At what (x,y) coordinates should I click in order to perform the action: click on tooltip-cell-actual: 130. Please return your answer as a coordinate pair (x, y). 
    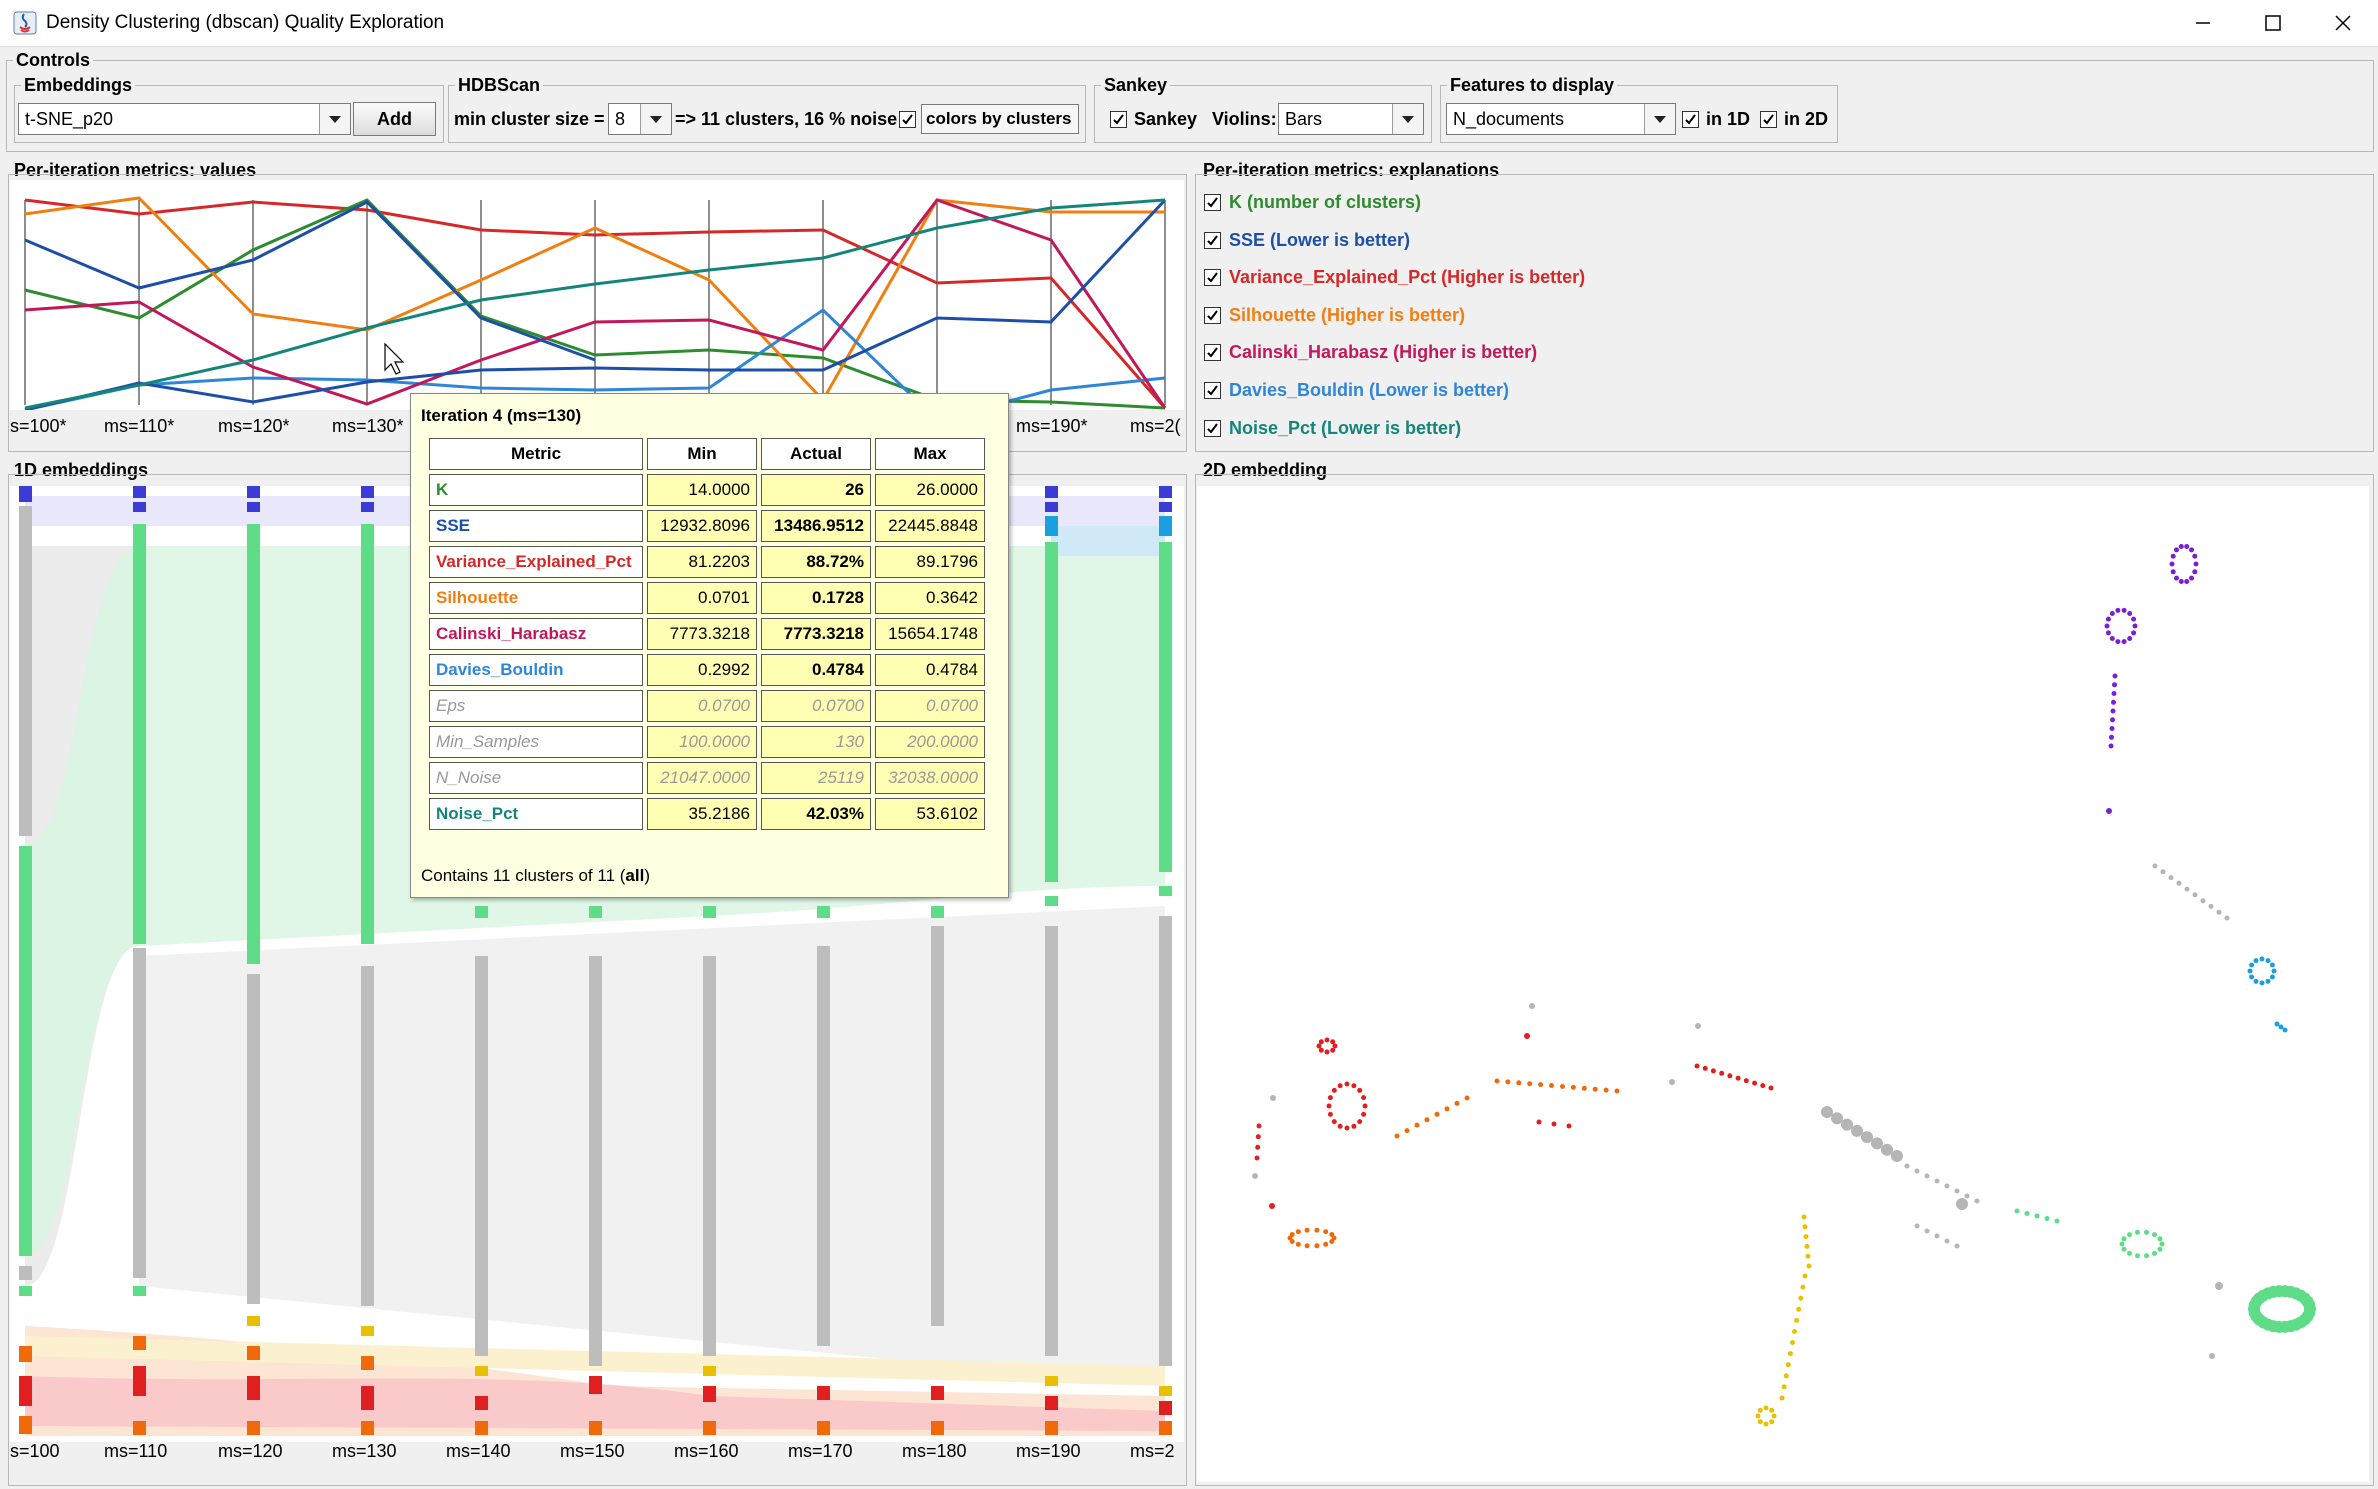
    Looking at the image, I should click on (816, 742).